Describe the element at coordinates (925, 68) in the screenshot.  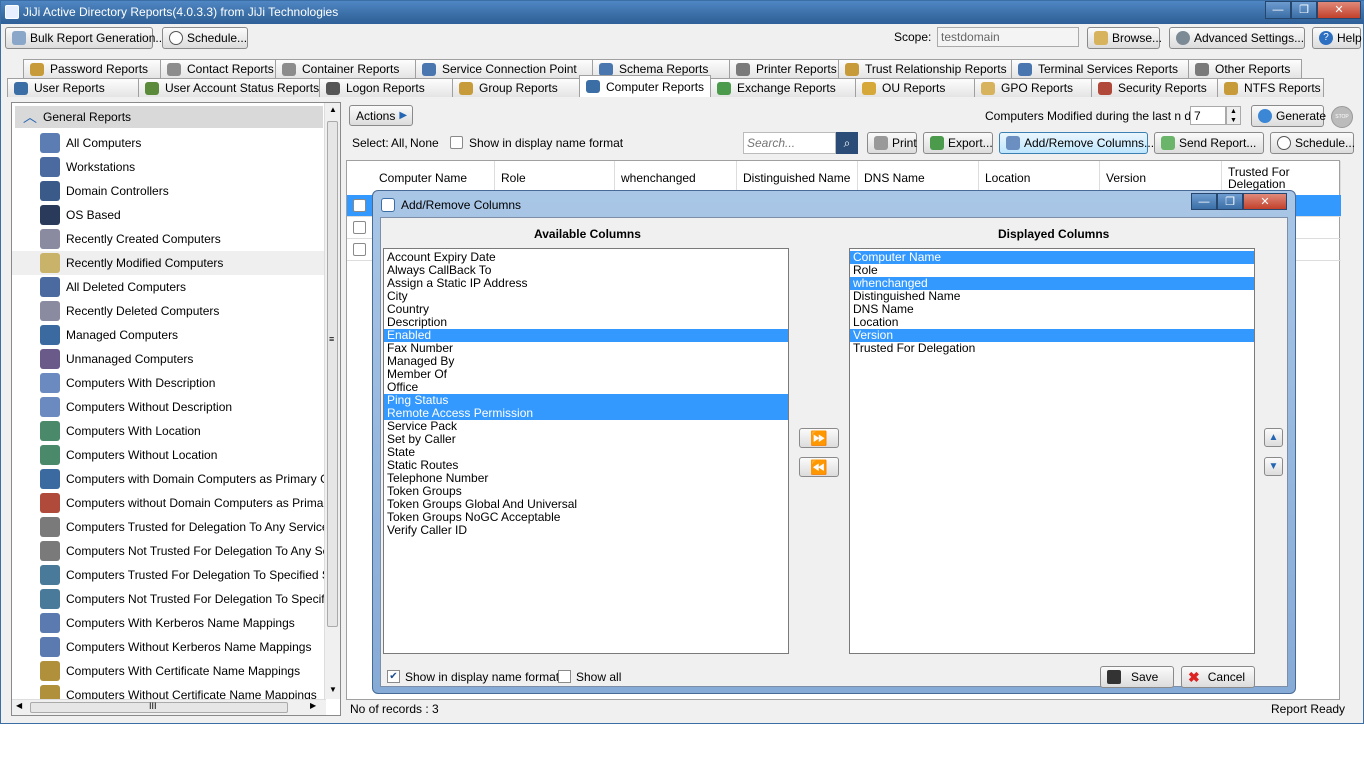
I see `tab-trust-relationship-reports: Trust Relationship Reports` at that location.